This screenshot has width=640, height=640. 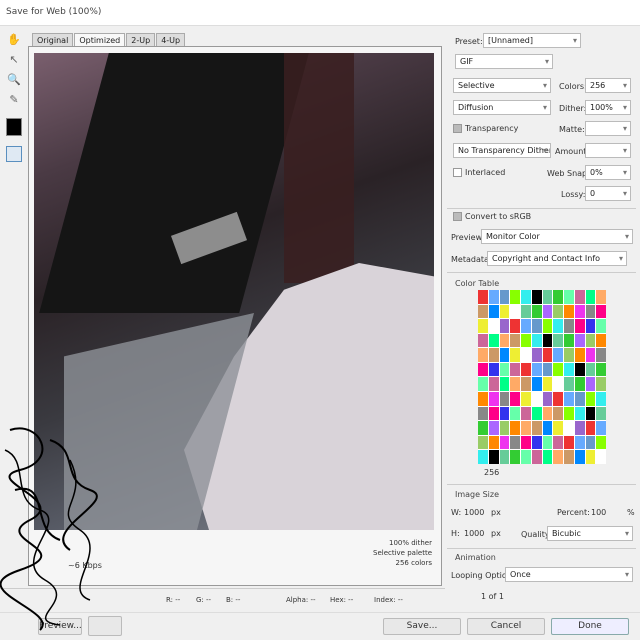 What do you see at coordinates (557, 258) in the screenshot?
I see `metadata-select: Copyright and Contact Info` at bounding box center [557, 258].